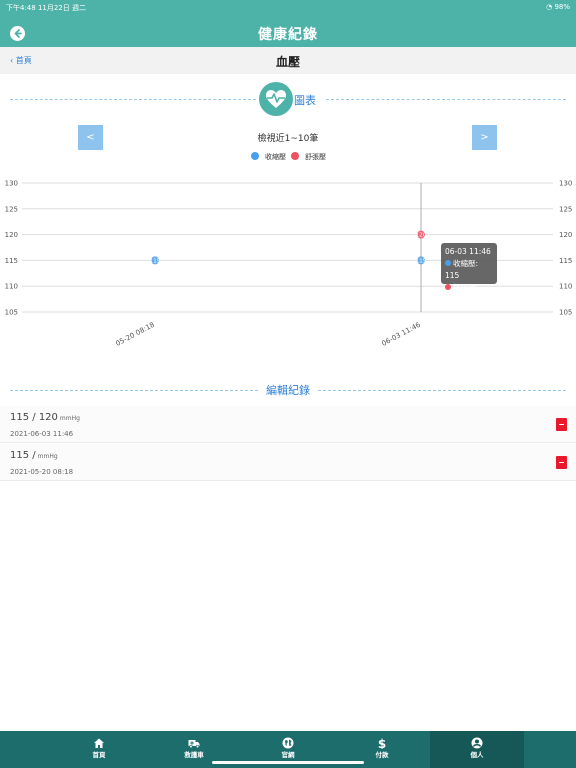 This screenshot has height=768, width=576. What do you see at coordinates (468, 251) in the screenshot?
I see `tooltip-title: 06-03 11:46` at bounding box center [468, 251].